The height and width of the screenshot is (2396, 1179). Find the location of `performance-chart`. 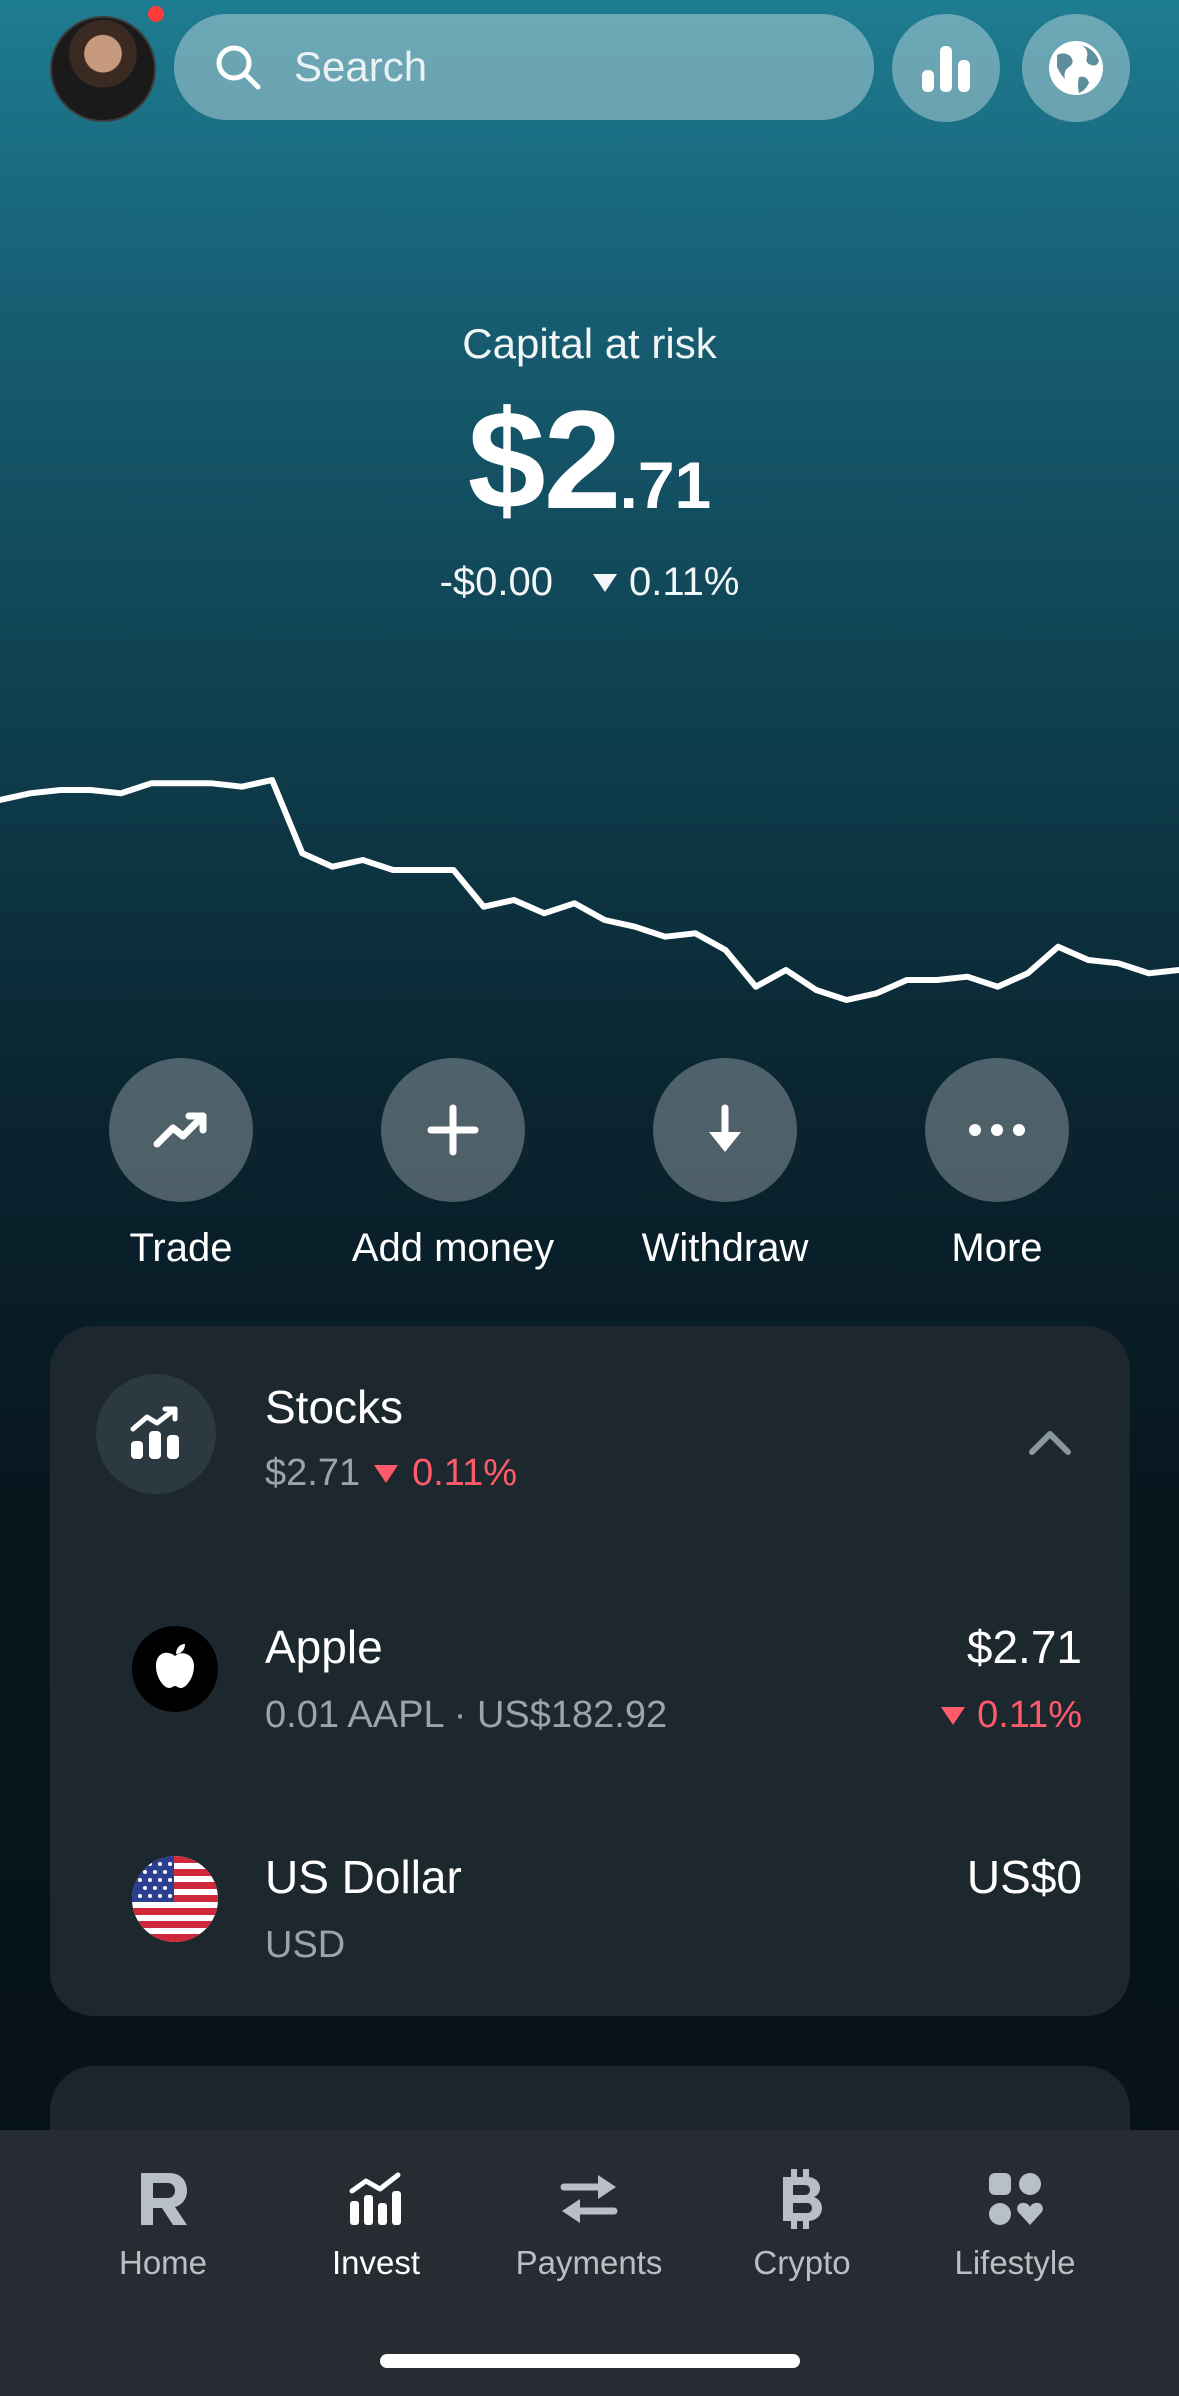

performance-chart is located at coordinates (589, 890).